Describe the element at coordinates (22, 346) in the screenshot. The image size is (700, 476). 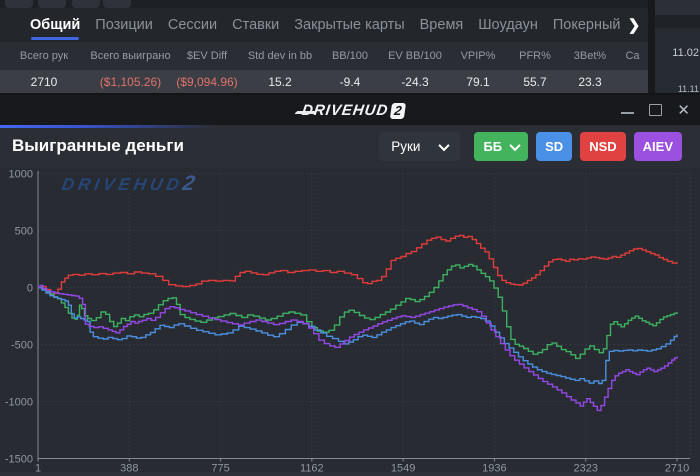
I see `y-axis-label: -500` at that location.